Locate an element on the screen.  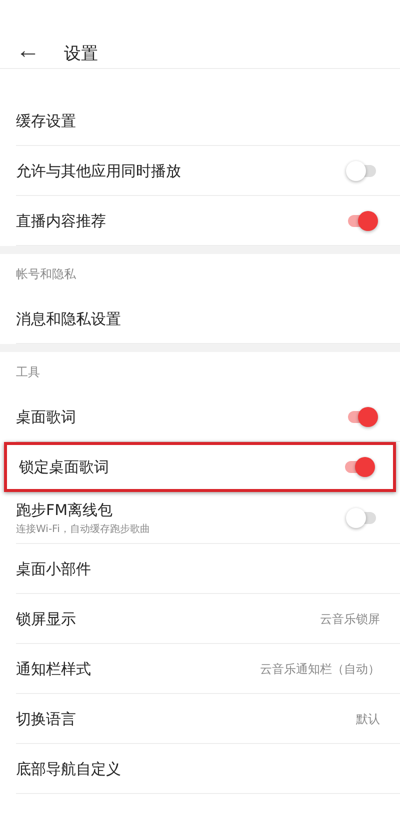
setting-label: 缓存设置 is located at coordinates (200, 121).